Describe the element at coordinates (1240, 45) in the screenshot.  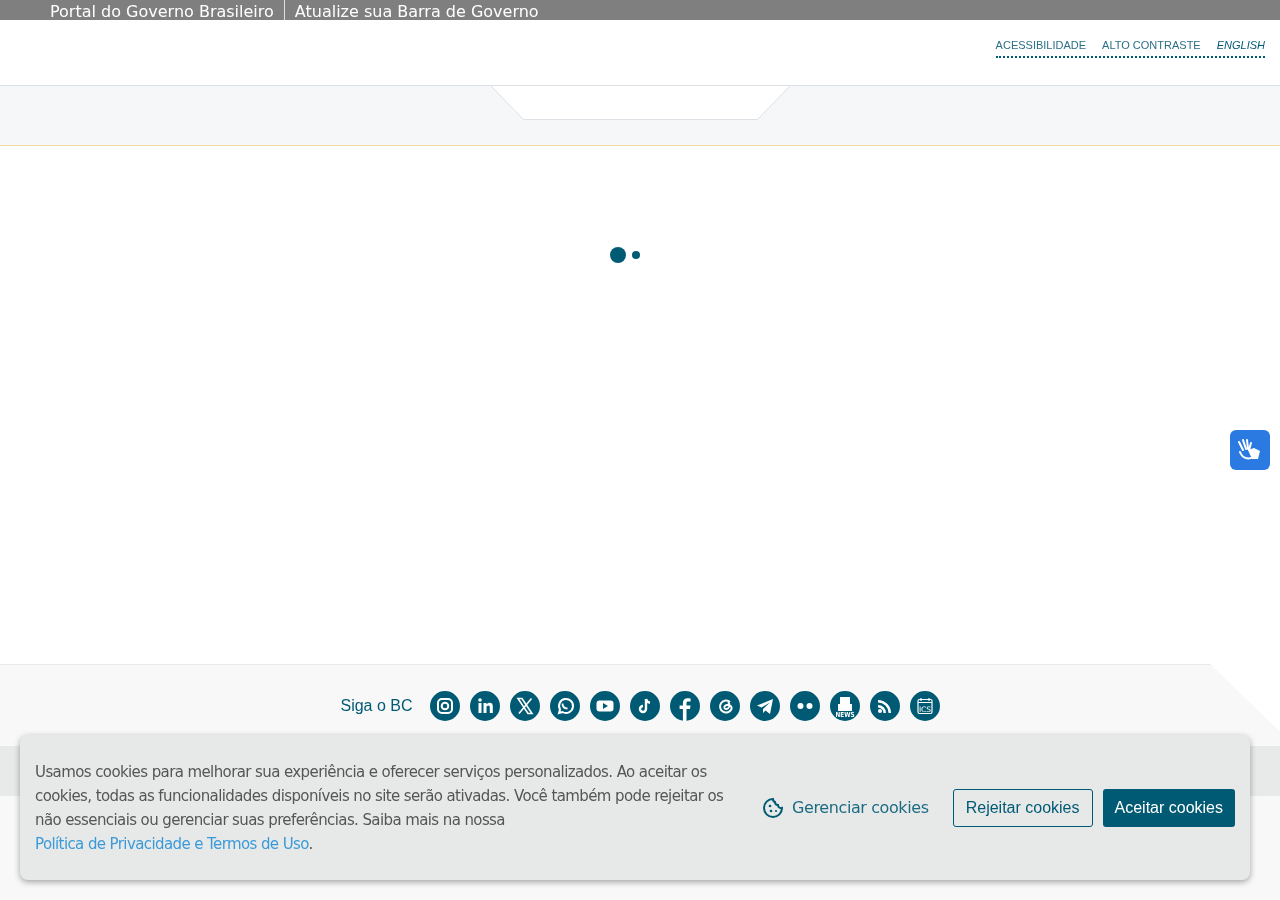
I see `header-link: ENGLISH` at that location.